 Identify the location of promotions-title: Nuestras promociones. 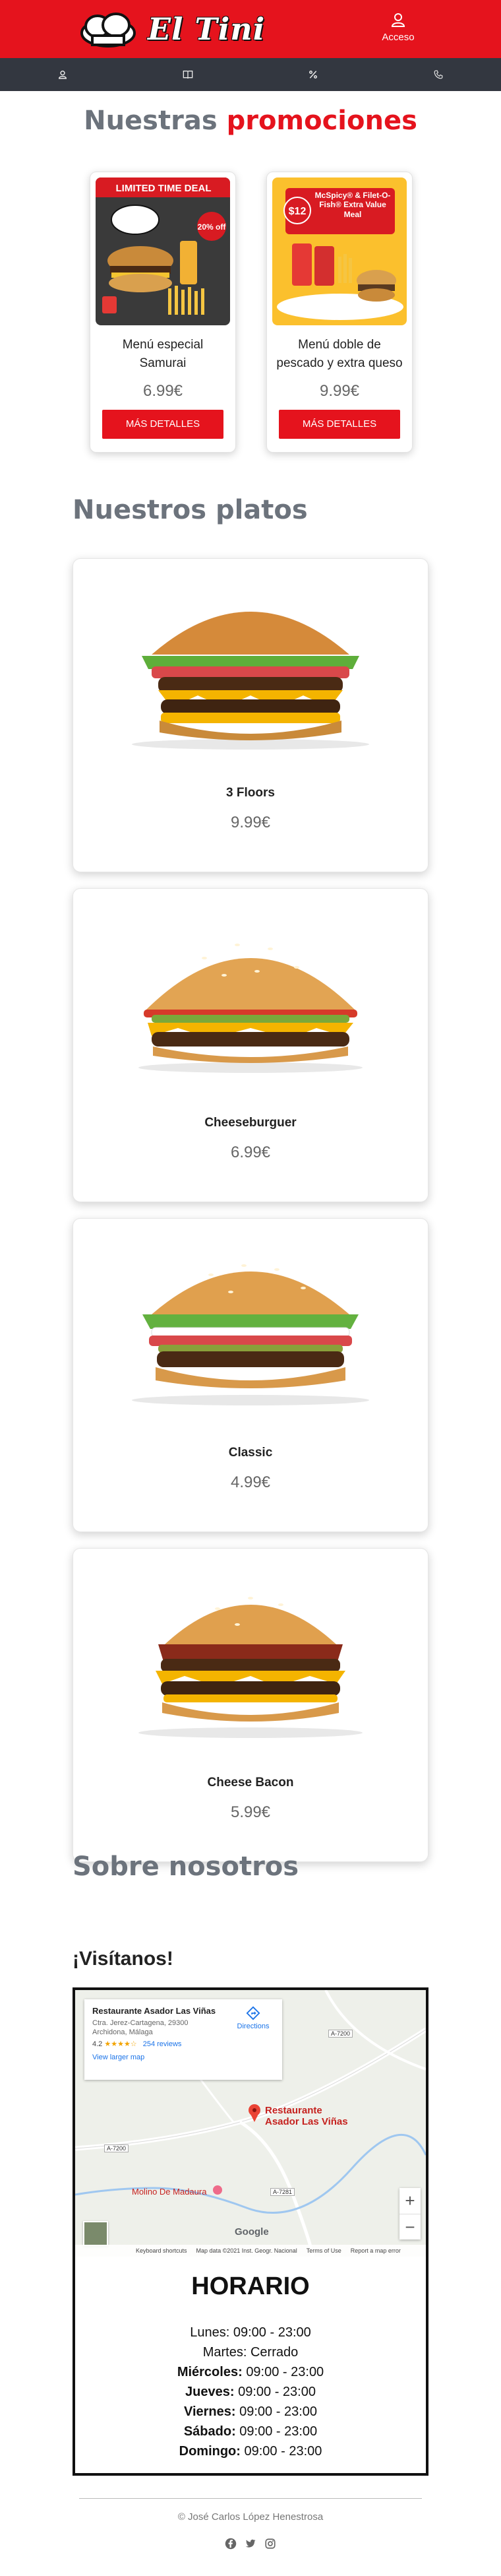
(250, 121).